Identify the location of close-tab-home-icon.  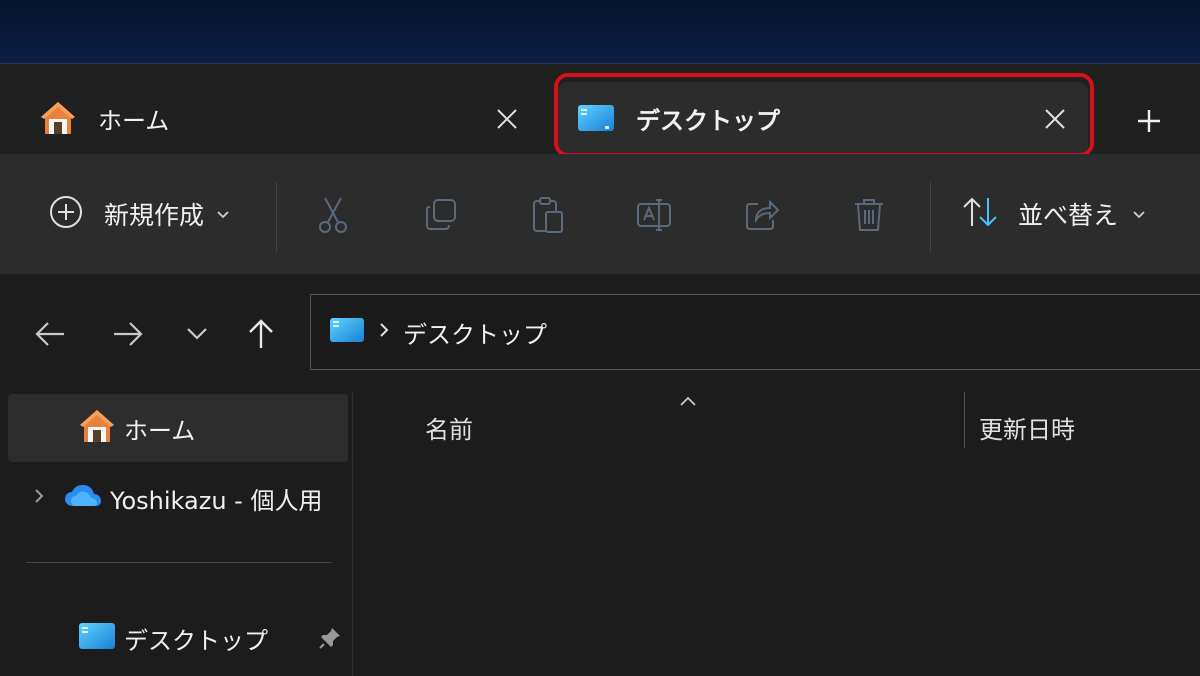
(507, 119).